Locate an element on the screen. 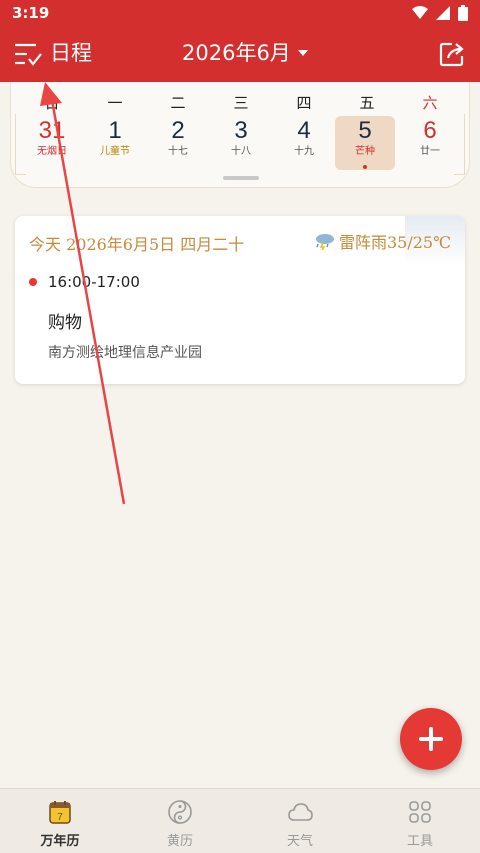 The height and width of the screenshot is (853, 480). day-cell-2: 2 十七 is located at coordinates (178, 143).